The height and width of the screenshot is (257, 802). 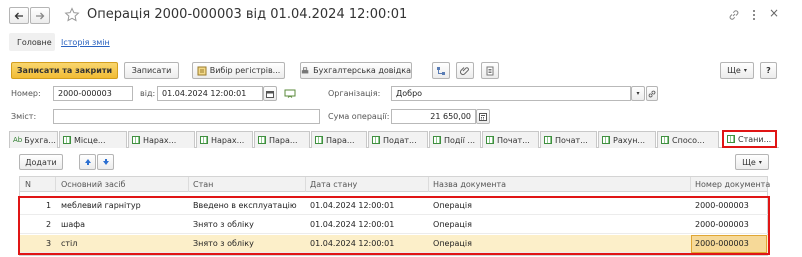 I want to click on accounting-tab-icon: Ab, so click(x=18, y=140).